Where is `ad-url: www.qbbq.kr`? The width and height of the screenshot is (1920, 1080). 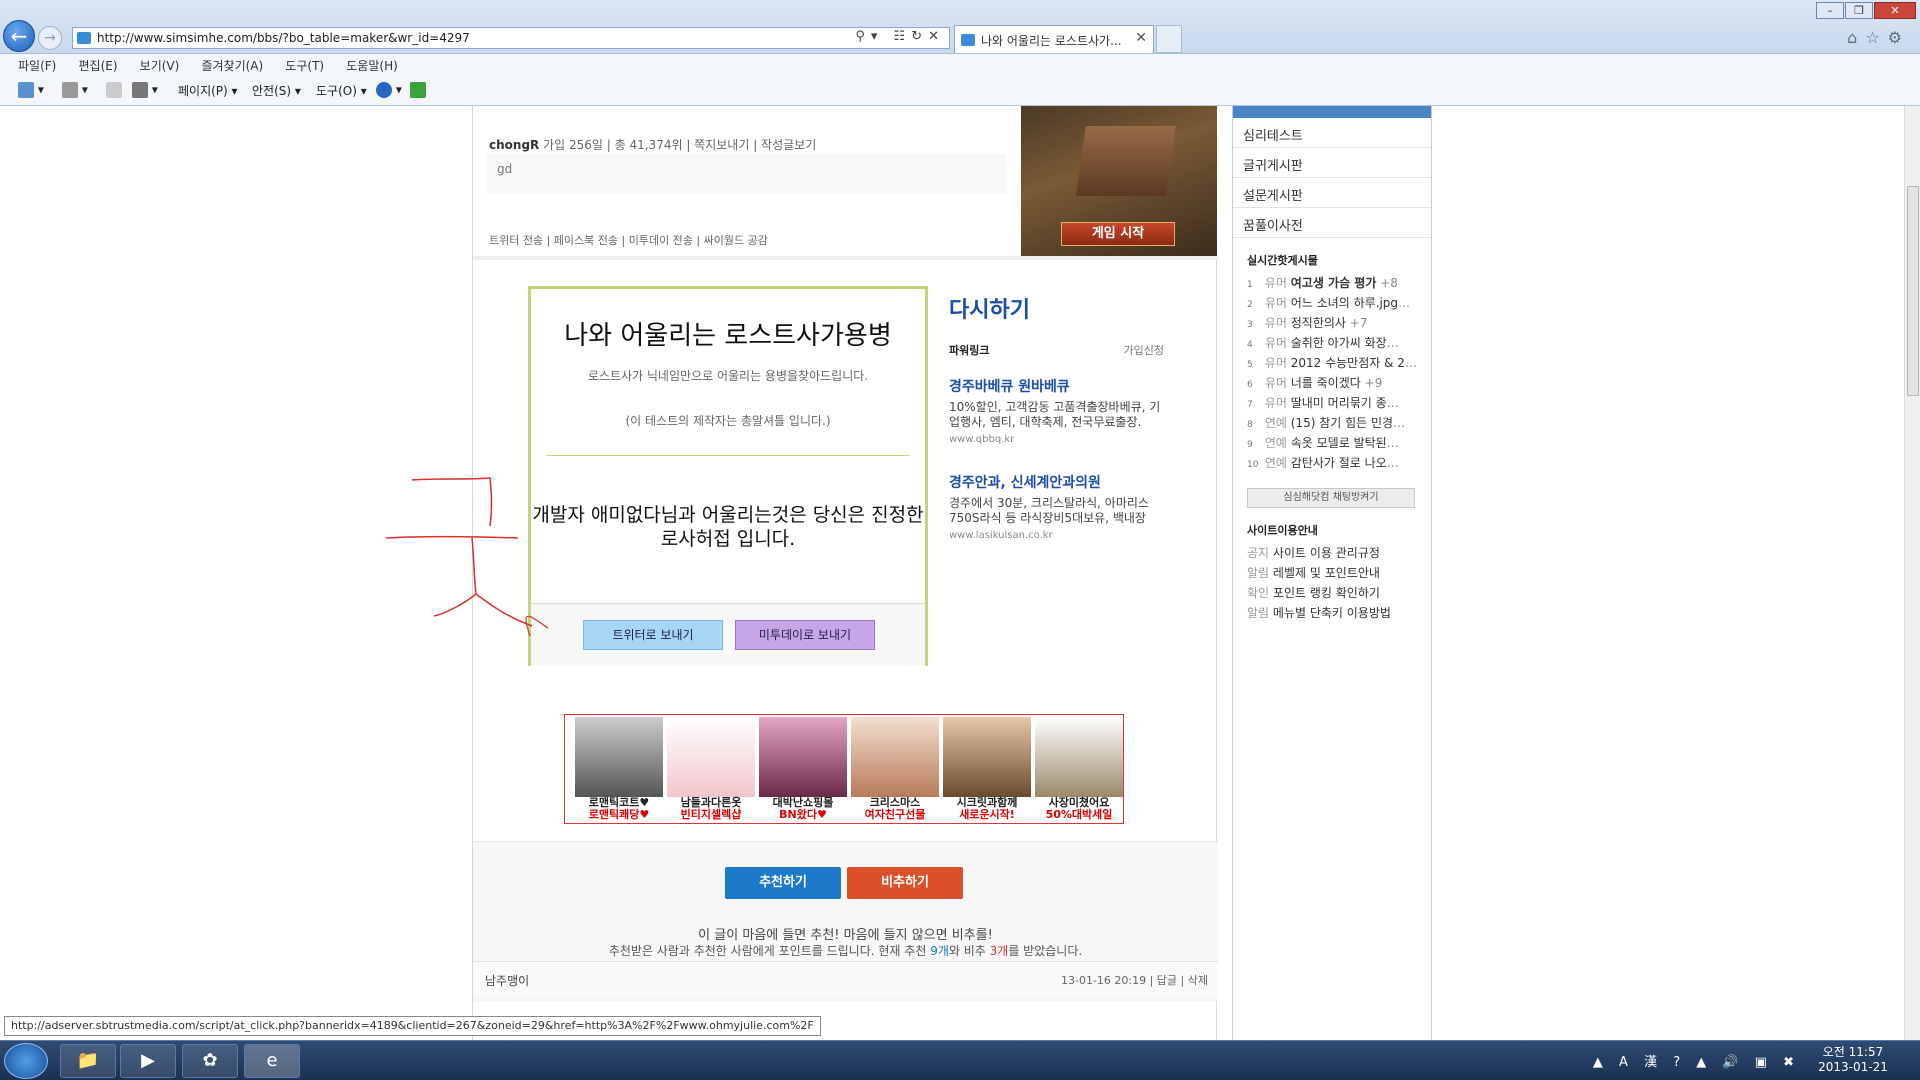 ad-url: www.qbbq.kr is located at coordinates (982, 439).